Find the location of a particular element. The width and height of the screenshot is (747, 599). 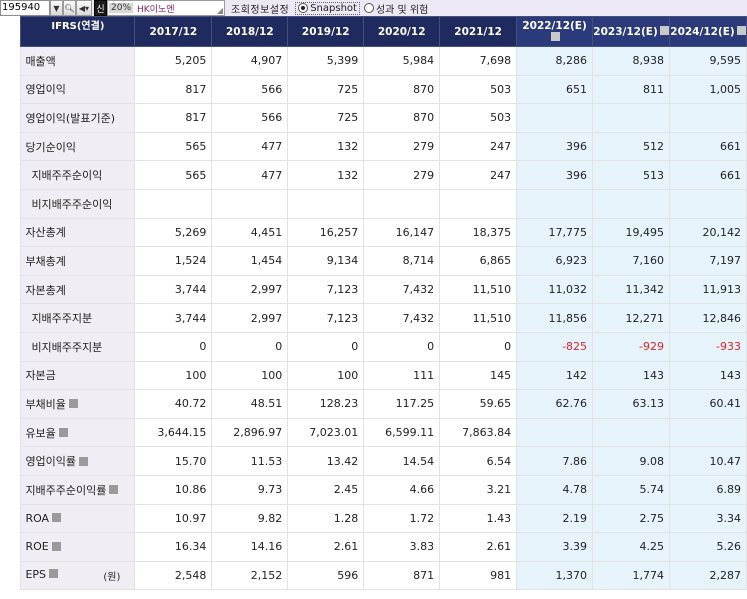

value-cell: 4,907 is located at coordinates (250, 61).